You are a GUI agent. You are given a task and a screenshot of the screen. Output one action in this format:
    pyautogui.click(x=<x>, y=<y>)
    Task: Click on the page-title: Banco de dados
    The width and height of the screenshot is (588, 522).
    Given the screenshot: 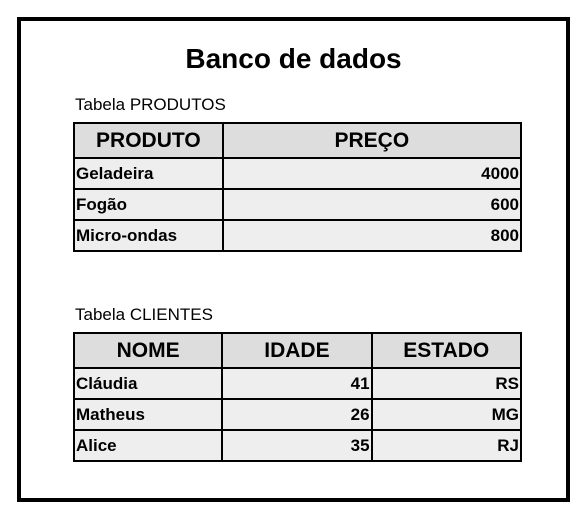 What is the action you would take?
    pyautogui.click(x=293, y=58)
    